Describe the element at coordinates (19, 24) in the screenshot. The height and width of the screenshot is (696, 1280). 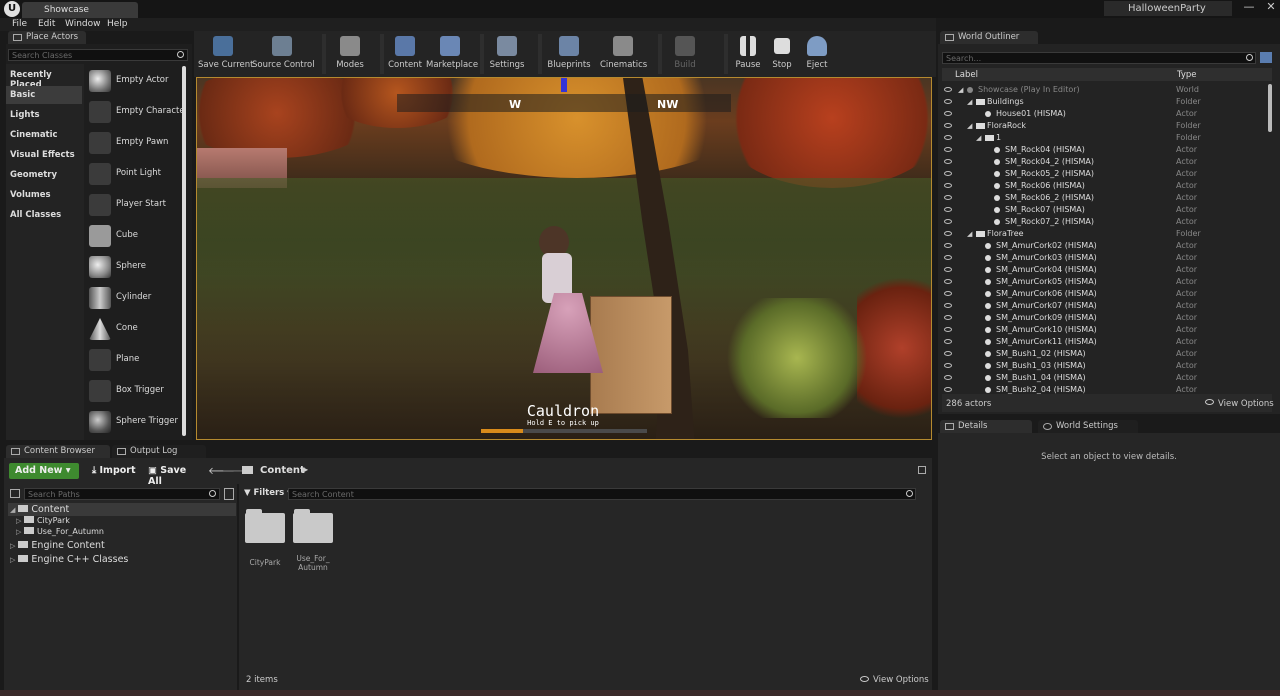
I see `menu-file: File` at that location.